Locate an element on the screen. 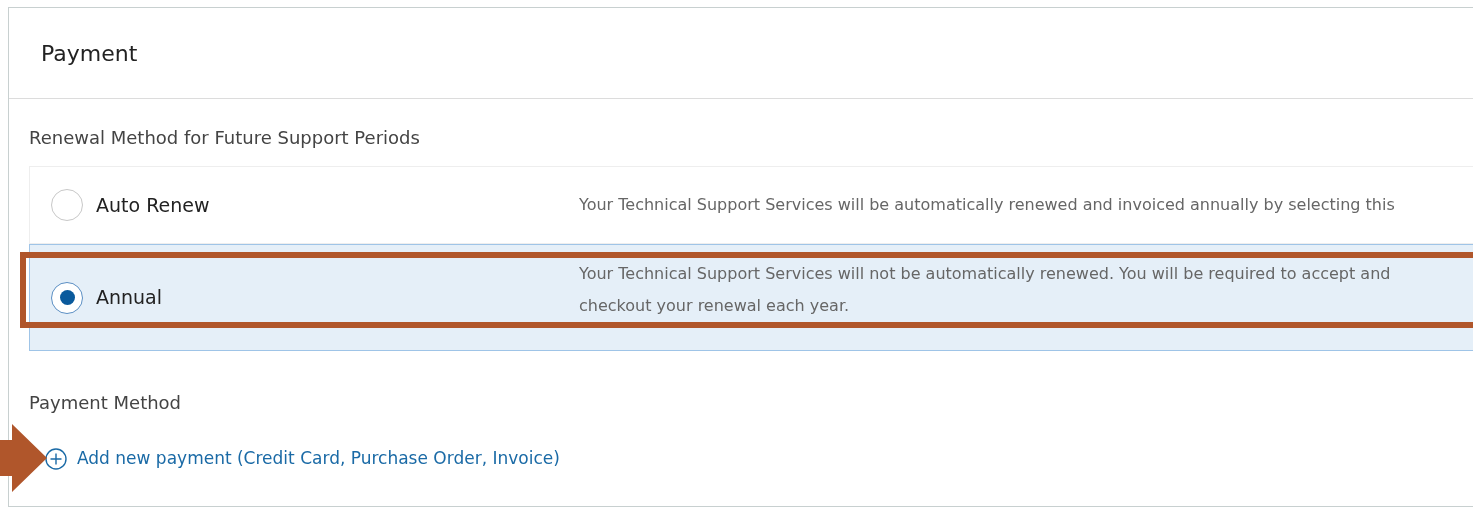 The image size is (1473, 512). panel-title: Payment is located at coordinates (89, 53).